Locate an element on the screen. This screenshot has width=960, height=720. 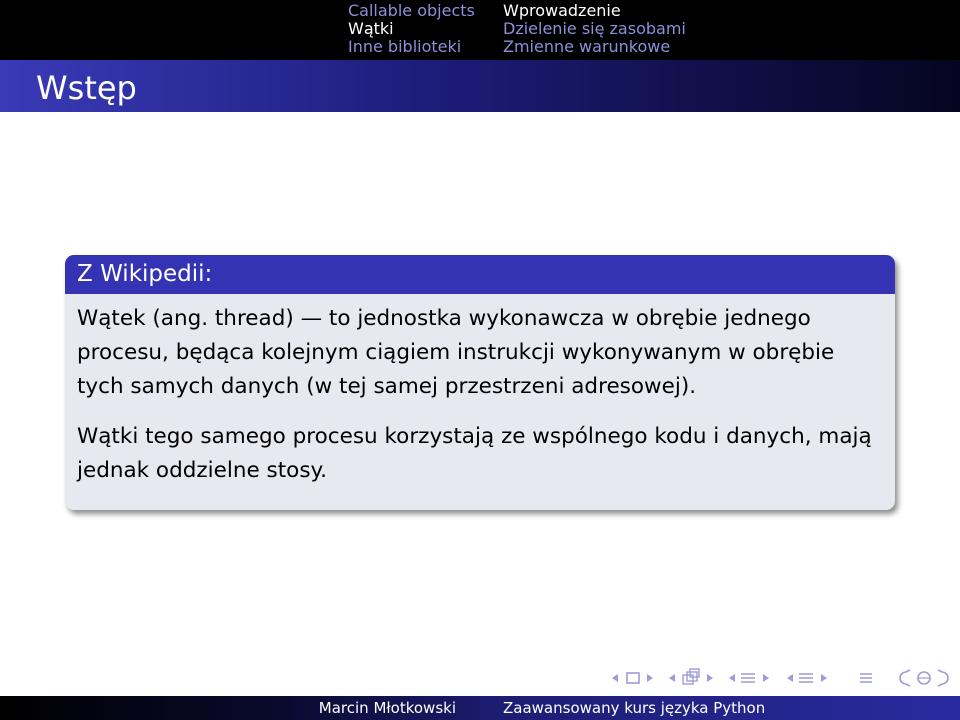
prev-subsection-icon is located at coordinates (732, 678).